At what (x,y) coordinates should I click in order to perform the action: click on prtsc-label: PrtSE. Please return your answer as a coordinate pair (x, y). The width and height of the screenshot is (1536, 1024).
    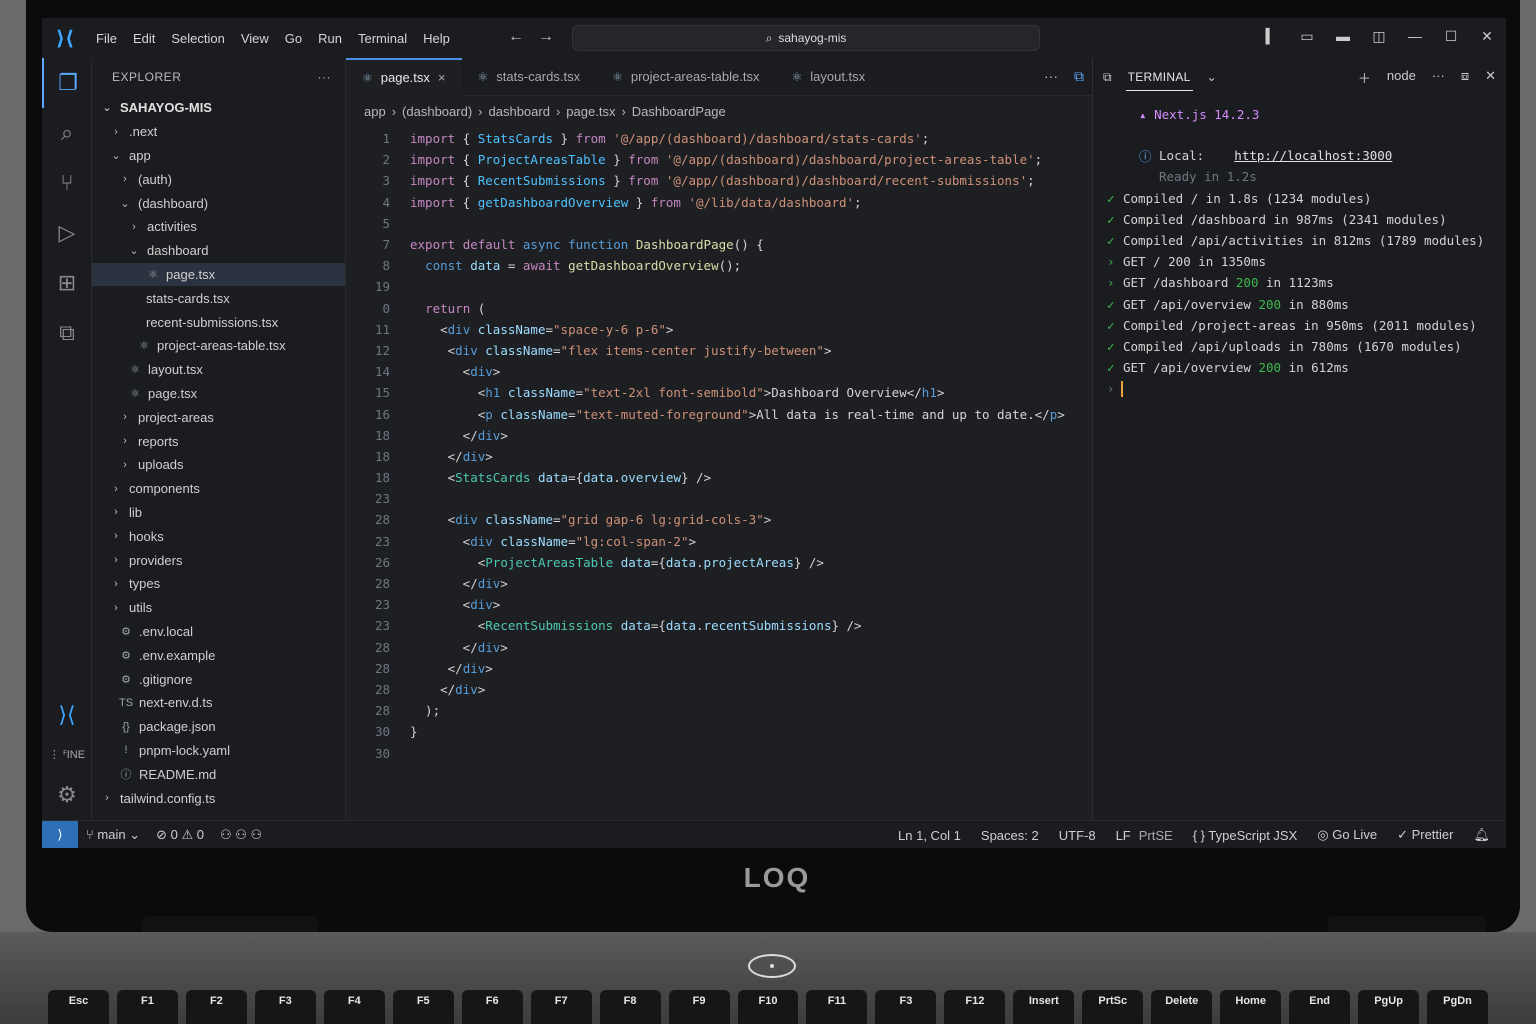
    Looking at the image, I should click on (1156, 835).